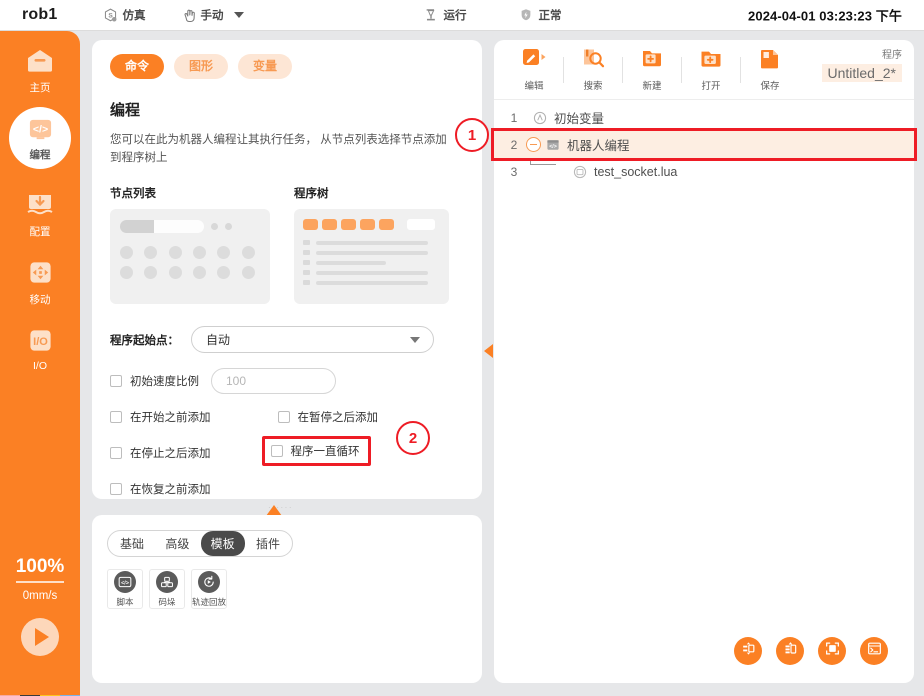 This screenshot has height=696, width=924. What do you see at coordinates (704, 165) in the screenshot?
I see `tree-row-lua-file: 3 test_socket.lua` at bounding box center [704, 165].